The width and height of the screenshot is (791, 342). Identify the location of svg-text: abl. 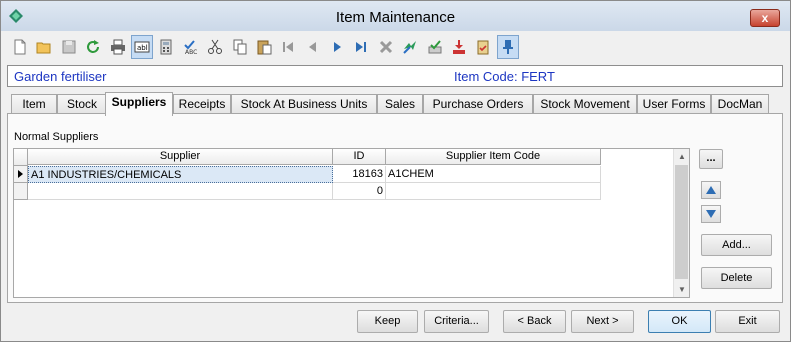
(142, 48).